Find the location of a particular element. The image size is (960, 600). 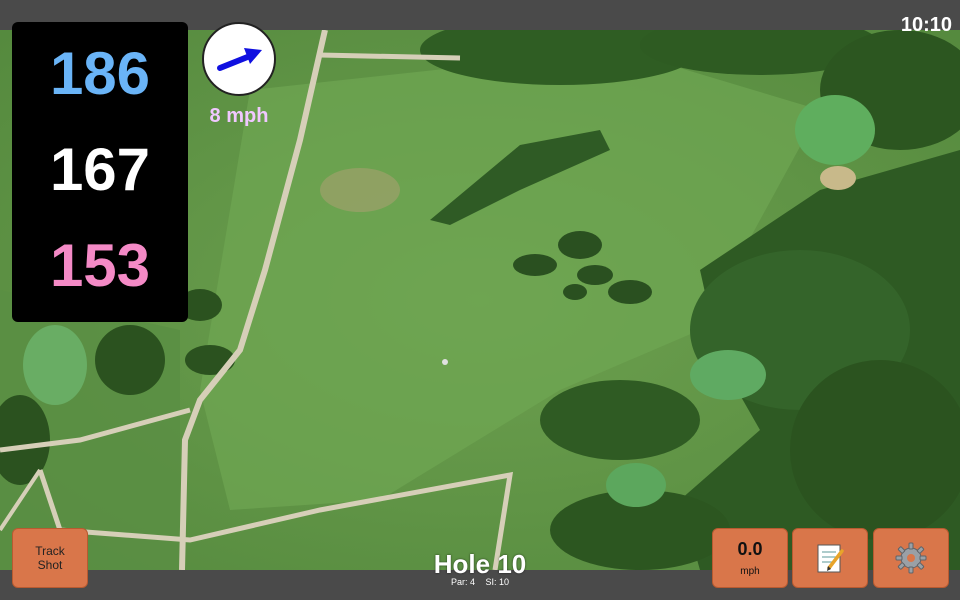

notes-button is located at coordinates (830, 558).